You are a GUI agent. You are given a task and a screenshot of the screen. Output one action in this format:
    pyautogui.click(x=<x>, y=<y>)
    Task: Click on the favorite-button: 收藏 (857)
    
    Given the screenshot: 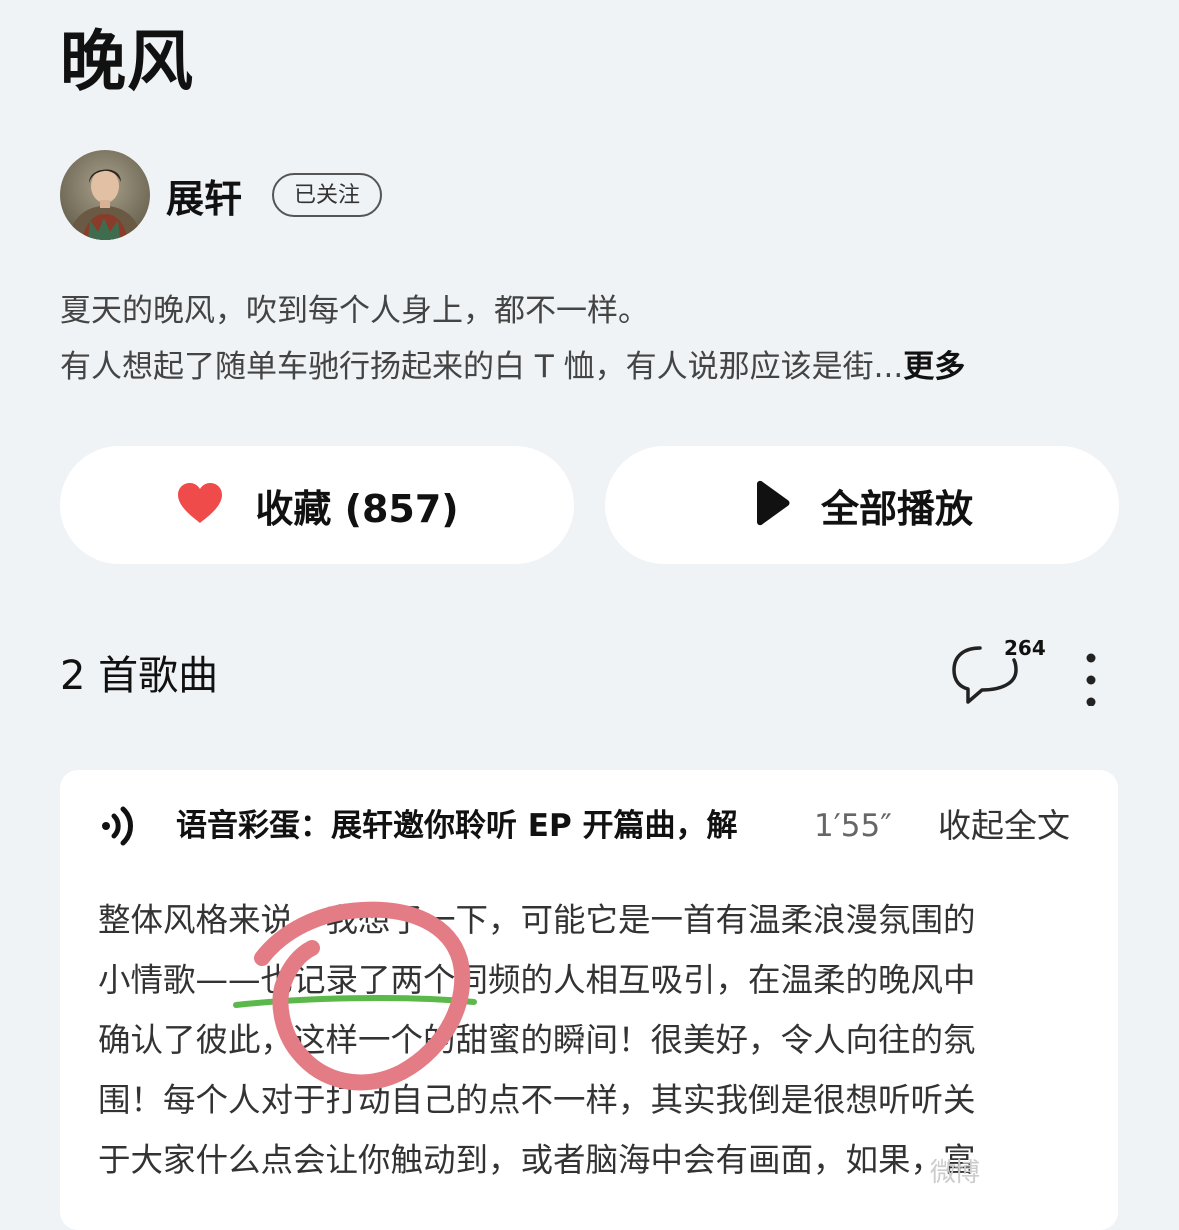 What is the action you would take?
    pyautogui.click(x=317, y=505)
    